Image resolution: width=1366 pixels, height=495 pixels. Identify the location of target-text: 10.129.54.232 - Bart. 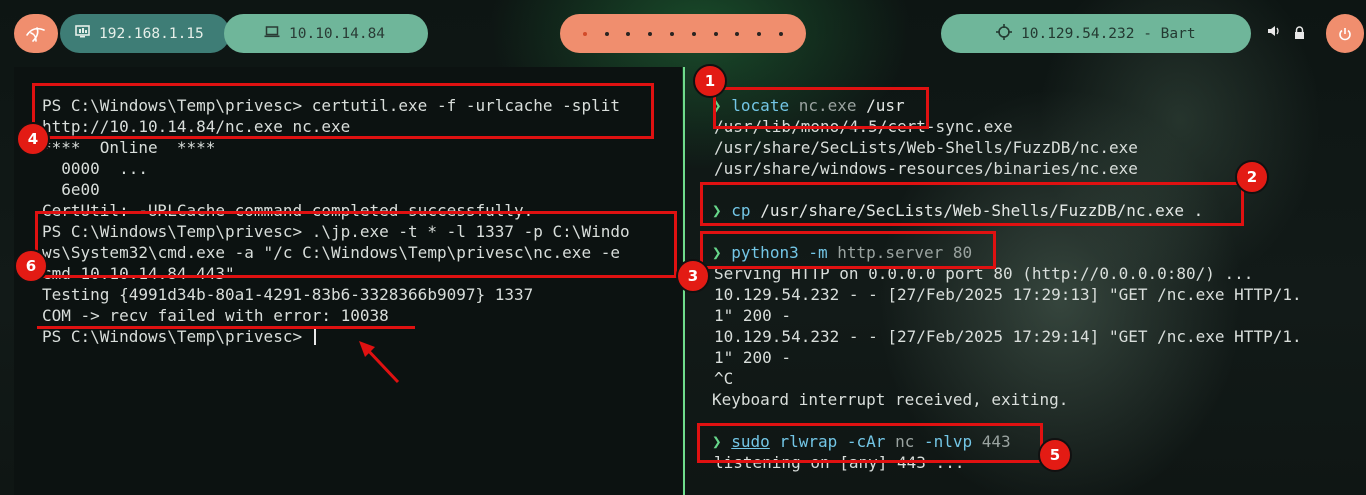
(1108, 33).